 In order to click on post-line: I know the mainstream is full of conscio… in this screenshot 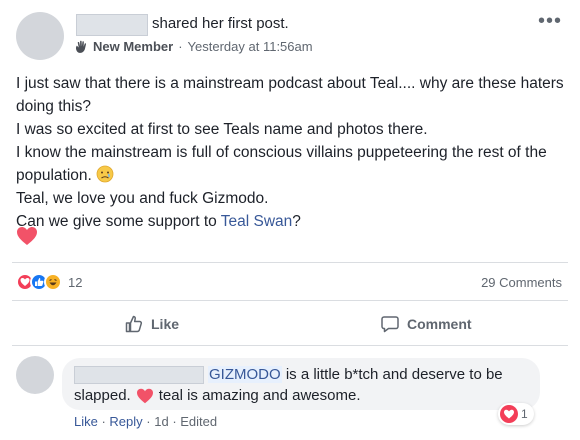, I will do `click(281, 164)`.